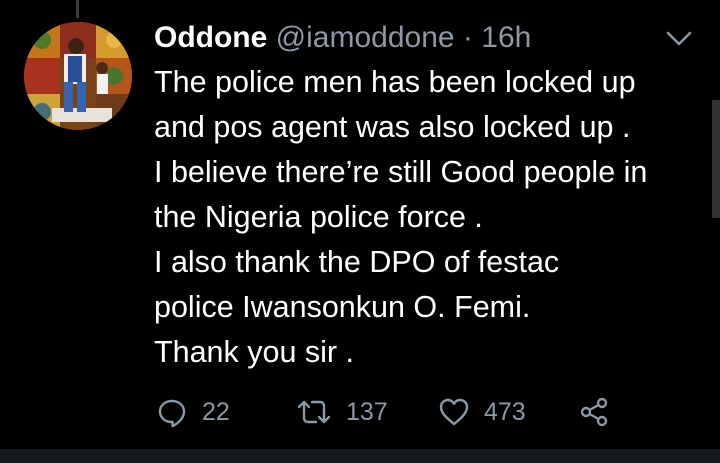  I want to click on tweet-text-line: and pos agent was also locked up ., so click(392, 127).